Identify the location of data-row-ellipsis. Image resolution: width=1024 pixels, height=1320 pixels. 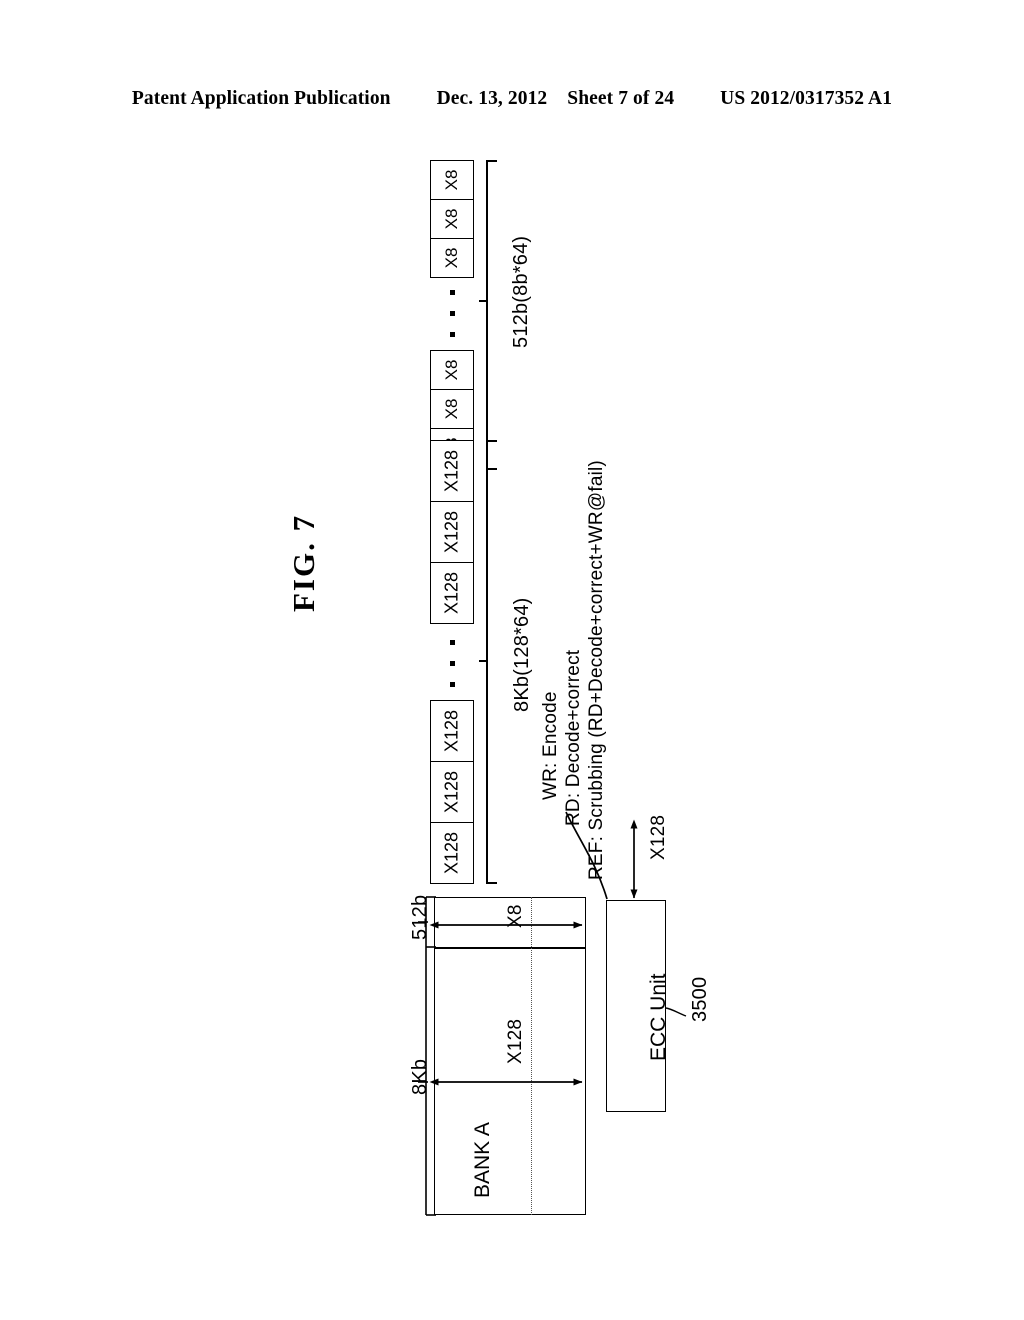
(453, 671).